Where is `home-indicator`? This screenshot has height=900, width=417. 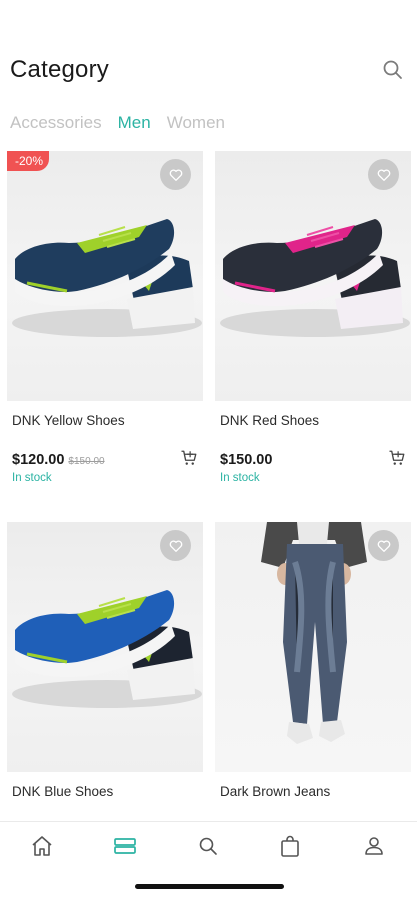 home-indicator is located at coordinates (209, 886).